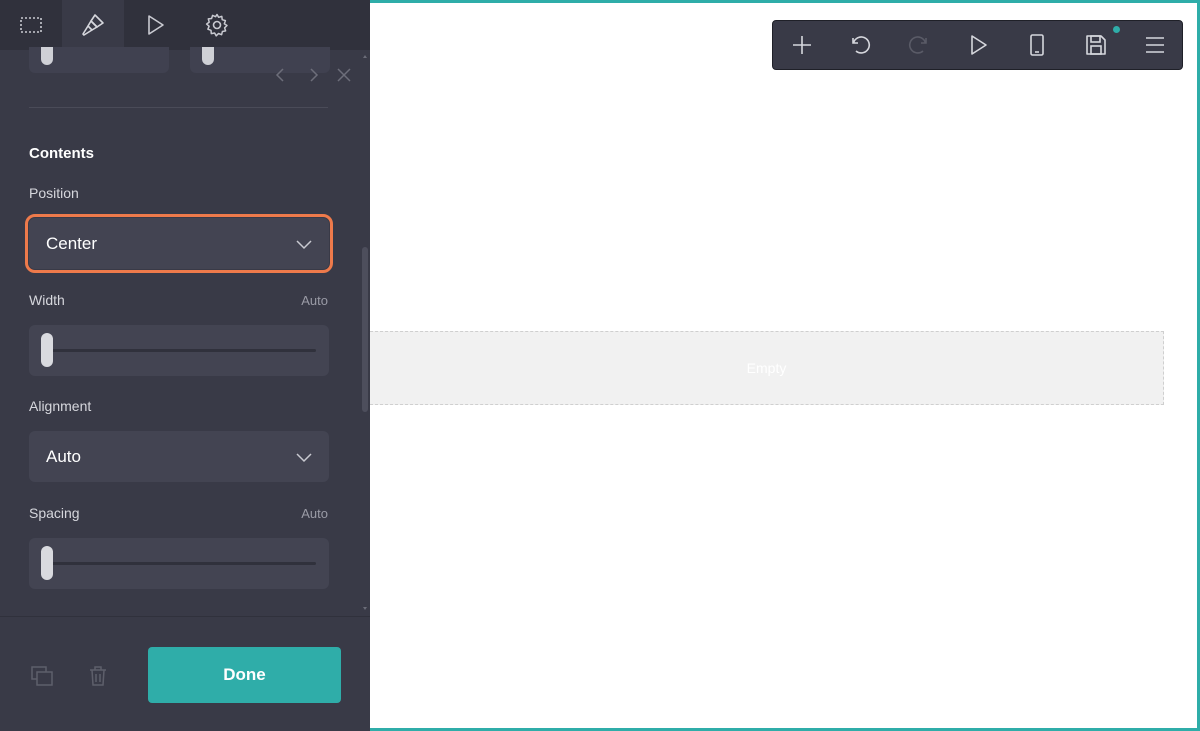 This screenshot has width=1200, height=731. Describe the element at coordinates (178, 107) in the screenshot. I see `section-divider` at that location.